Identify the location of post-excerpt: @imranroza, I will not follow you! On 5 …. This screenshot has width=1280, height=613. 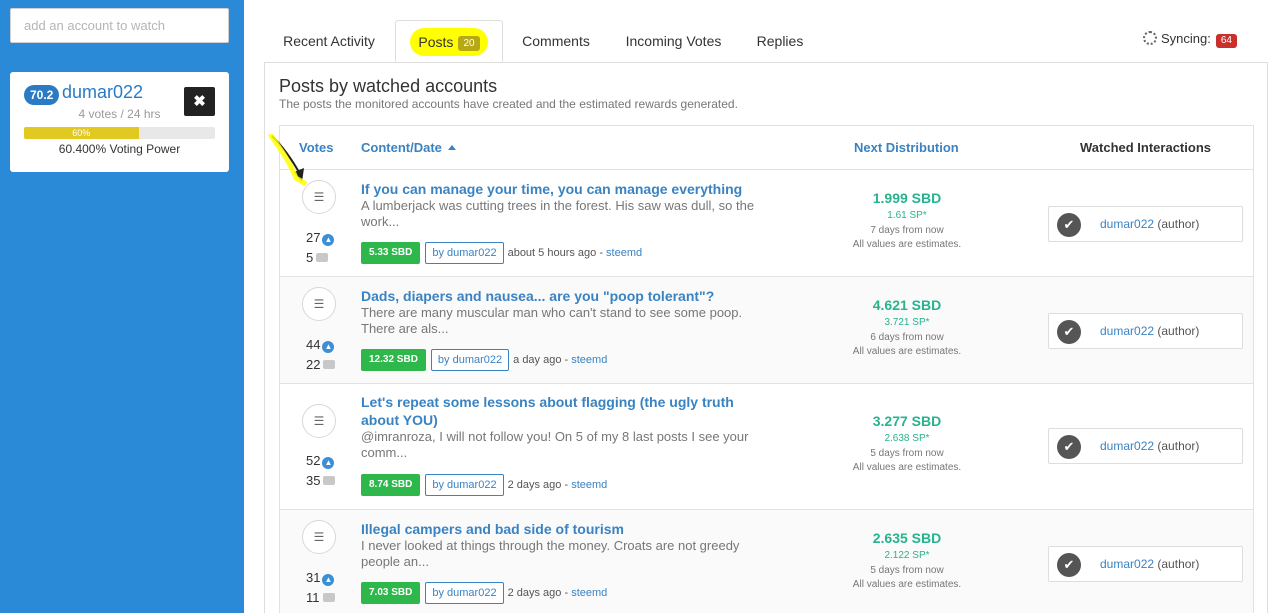
(555, 444).